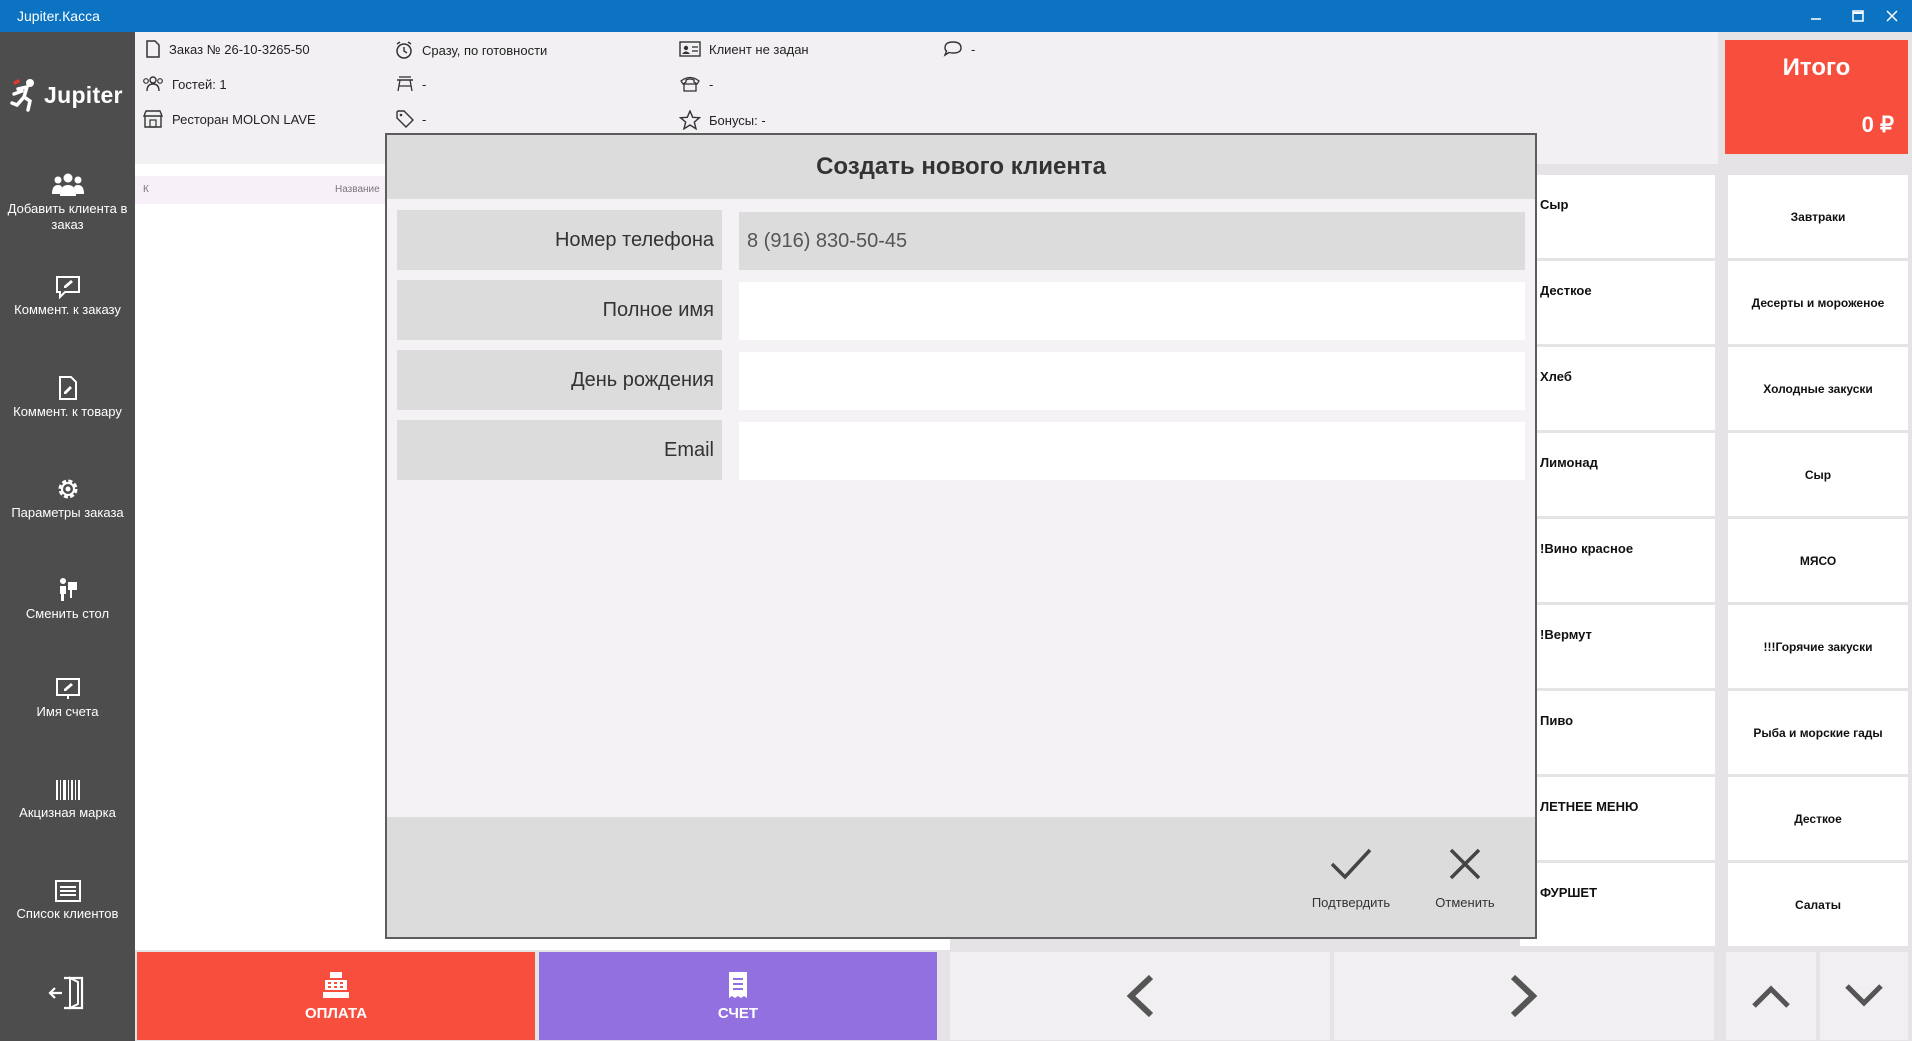 The height and width of the screenshot is (1041, 1912). I want to click on sidebar-item-label: Добавить клиента в заказ, so click(67, 216).